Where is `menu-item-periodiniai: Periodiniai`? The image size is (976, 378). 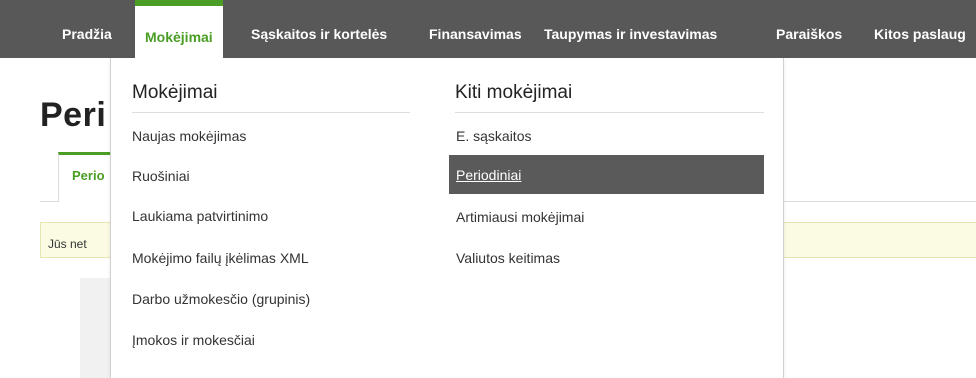 menu-item-periodiniai: Periodiniai is located at coordinates (488, 175).